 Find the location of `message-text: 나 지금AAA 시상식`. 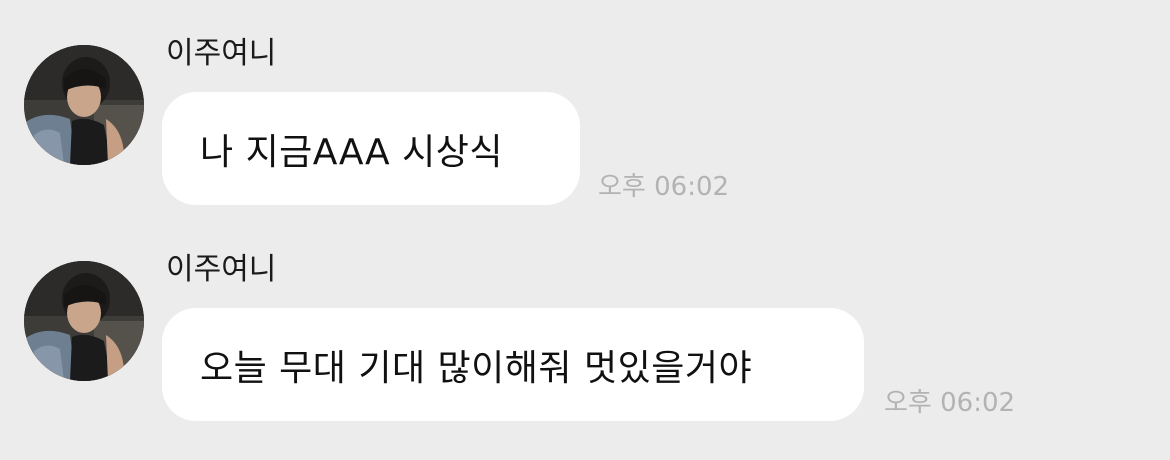

message-text: 나 지금AAA 시상식 is located at coordinates (351, 152).